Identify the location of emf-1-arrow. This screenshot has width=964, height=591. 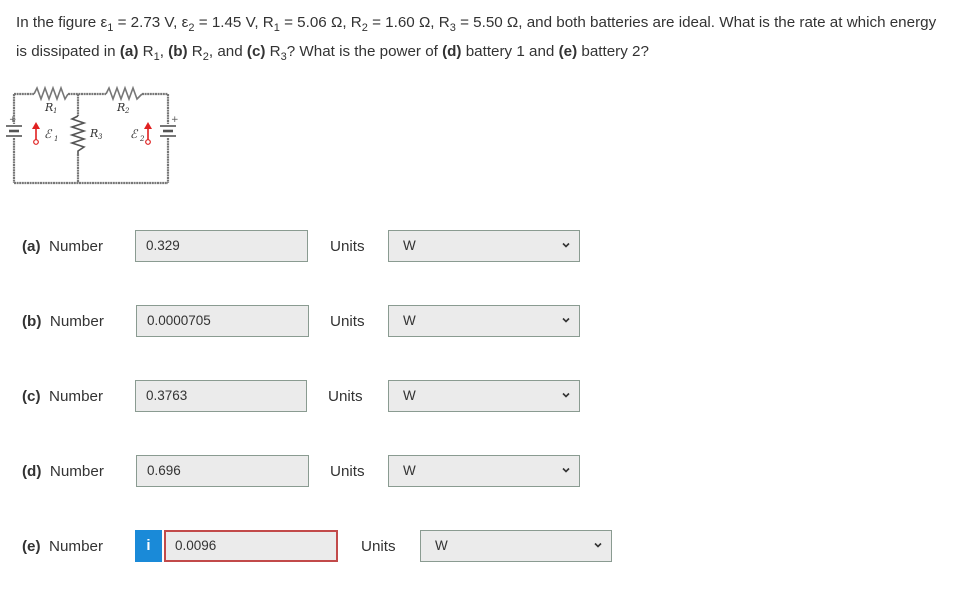
(36, 133).